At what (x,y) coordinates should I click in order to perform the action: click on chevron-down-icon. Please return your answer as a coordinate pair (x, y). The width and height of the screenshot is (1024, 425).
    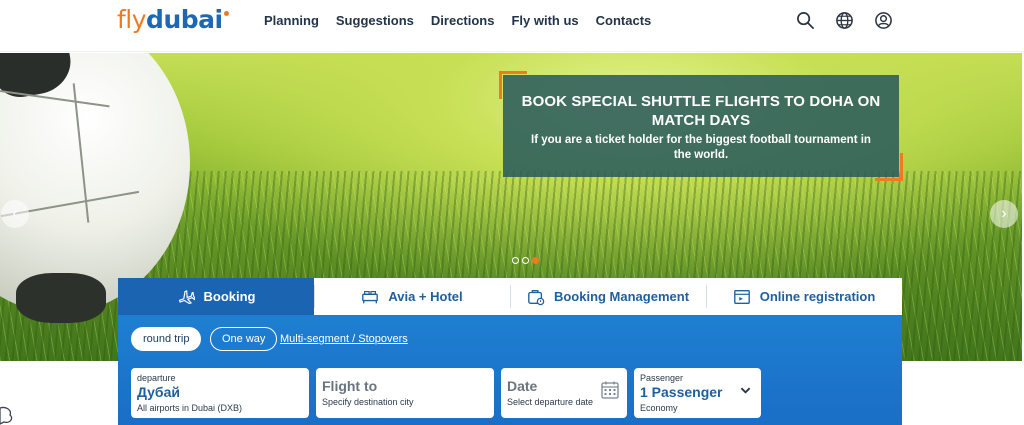
    Looking at the image, I should click on (745, 390).